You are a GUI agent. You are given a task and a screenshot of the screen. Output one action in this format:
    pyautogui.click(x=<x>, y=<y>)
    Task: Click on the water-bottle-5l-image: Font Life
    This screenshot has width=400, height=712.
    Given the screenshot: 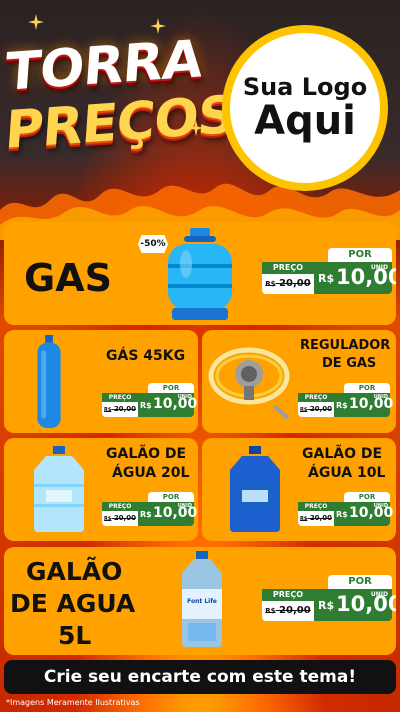 What is the action you would take?
    pyautogui.click(x=202, y=599)
    